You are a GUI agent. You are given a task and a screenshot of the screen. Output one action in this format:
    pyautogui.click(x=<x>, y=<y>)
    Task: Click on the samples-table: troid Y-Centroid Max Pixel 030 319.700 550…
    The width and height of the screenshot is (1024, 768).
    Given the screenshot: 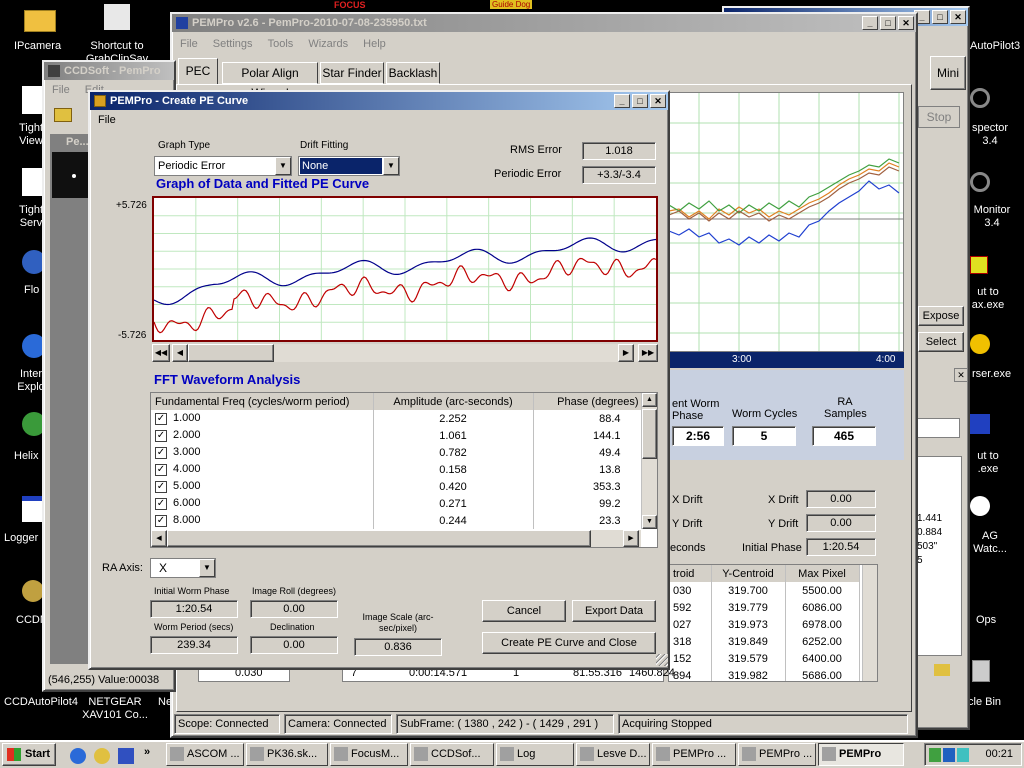 What is the action you would take?
    pyautogui.click(x=773, y=623)
    